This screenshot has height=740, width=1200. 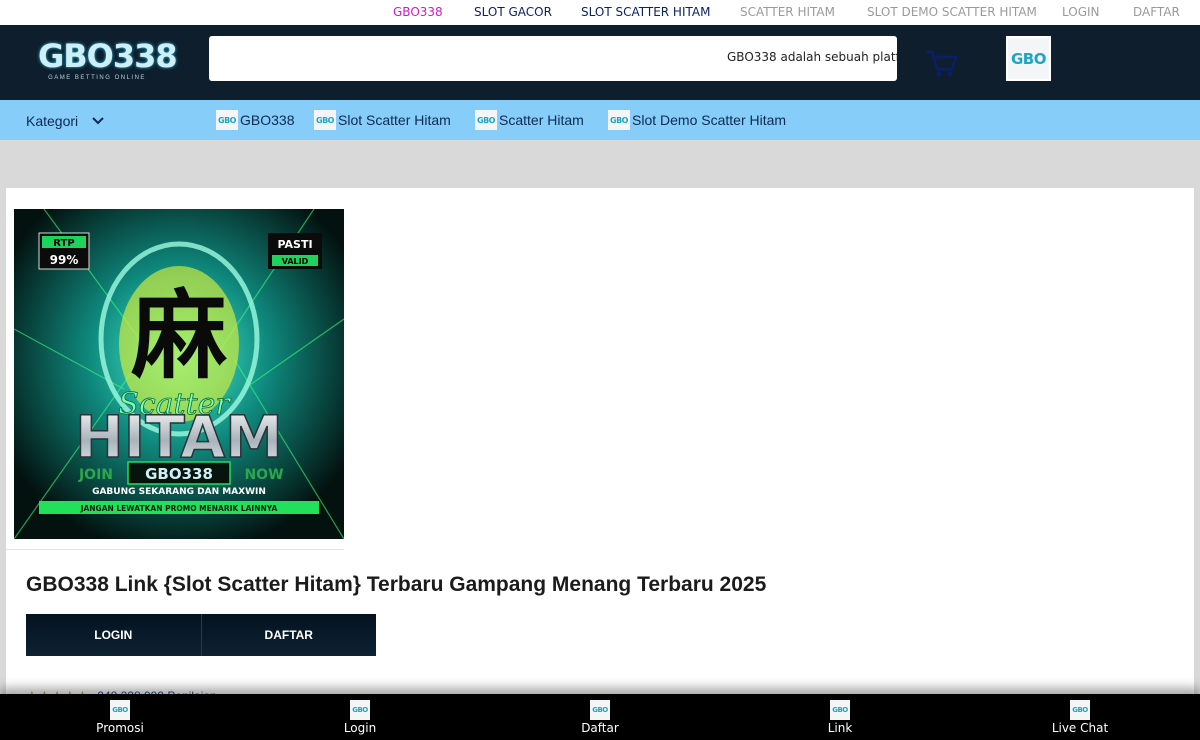 I want to click on banner-line-1: GABUNG SEKARANG DAN MAXWIN, so click(x=179, y=492).